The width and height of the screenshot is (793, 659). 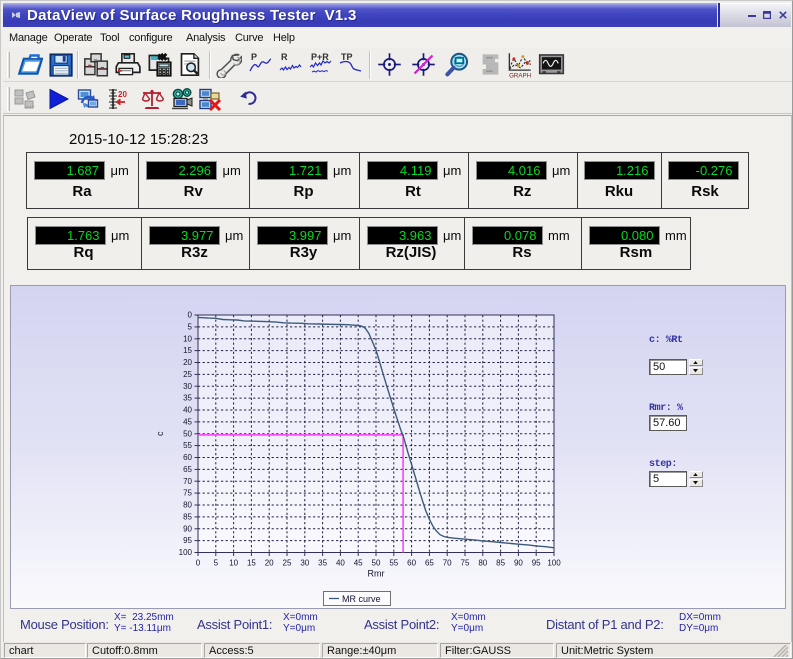 What do you see at coordinates (376, 574) in the screenshot?
I see `svg-text: Rmr` at bounding box center [376, 574].